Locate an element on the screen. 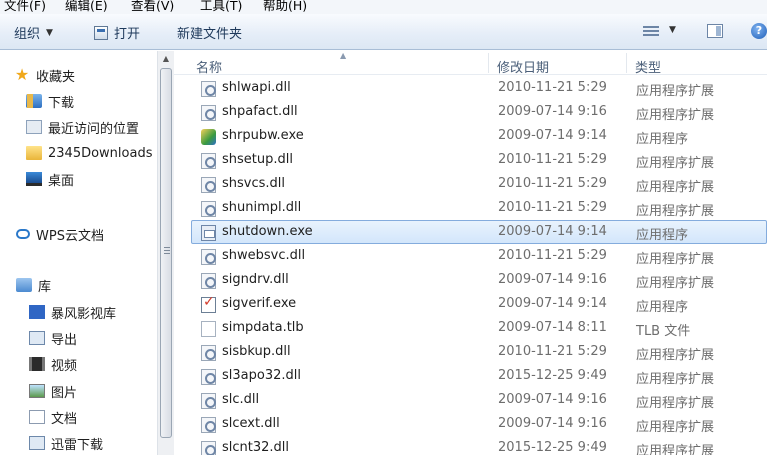 This screenshot has height=455, width=767. nav-item-documents: 文档 is located at coordinates (53, 417).